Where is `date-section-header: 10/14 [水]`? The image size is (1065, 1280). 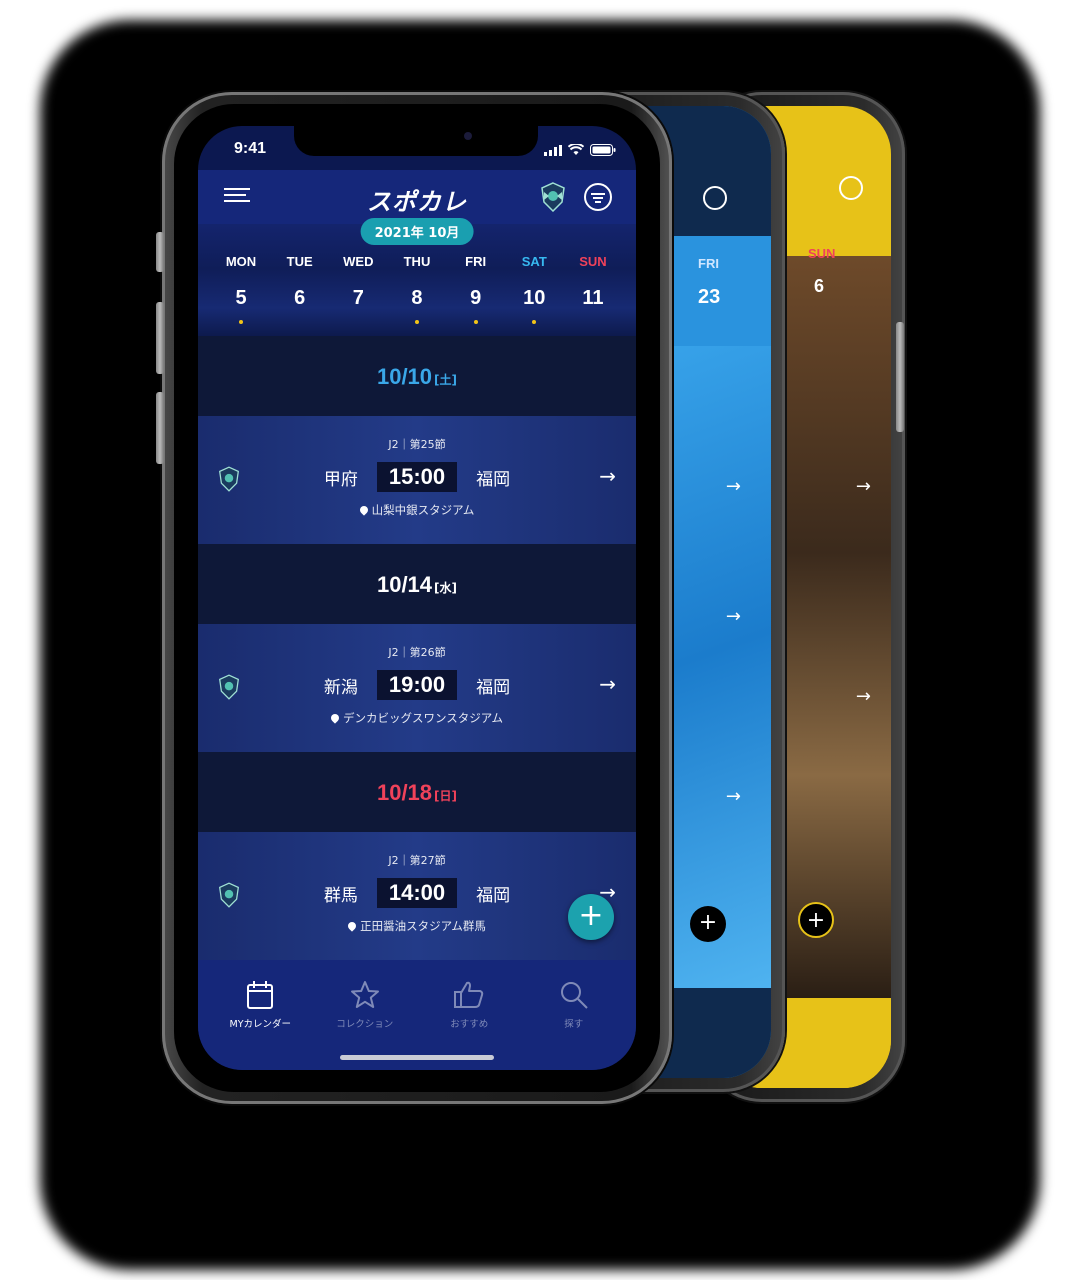 date-section-header: 10/14 [水] is located at coordinates (417, 584).